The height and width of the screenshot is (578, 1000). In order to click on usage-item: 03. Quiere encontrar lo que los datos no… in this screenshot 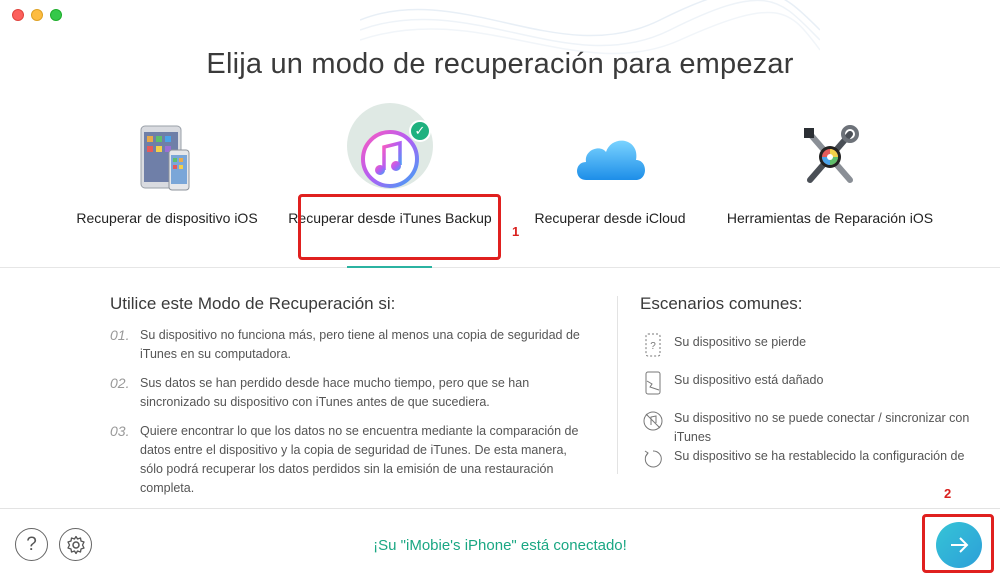, I will do `click(350, 460)`.